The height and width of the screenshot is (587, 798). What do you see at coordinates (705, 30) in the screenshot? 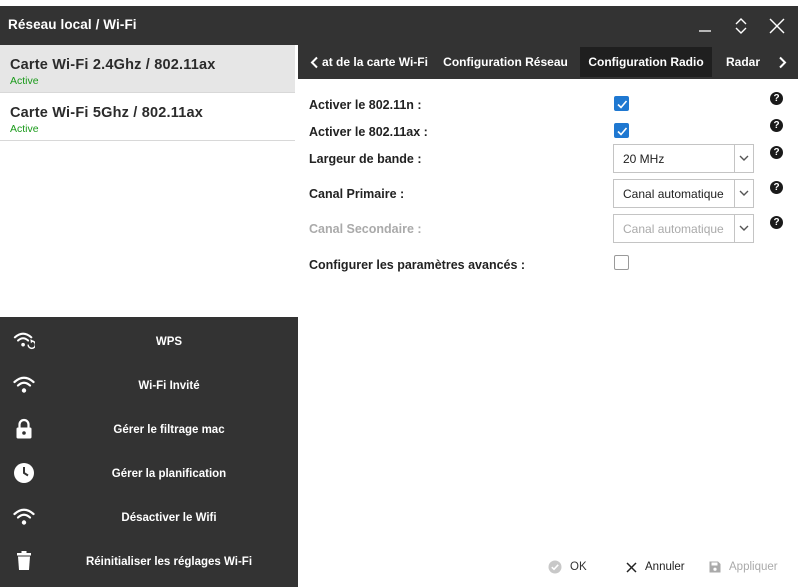
I see `minimize-icon` at bounding box center [705, 30].